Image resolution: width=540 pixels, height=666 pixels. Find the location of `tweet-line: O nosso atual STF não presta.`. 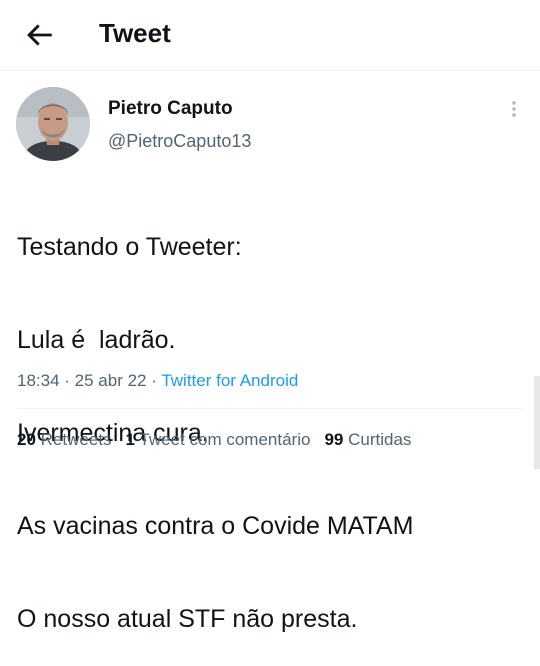

tweet-line: O nosso atual STF não presta. is located at coordinates (187, 619).